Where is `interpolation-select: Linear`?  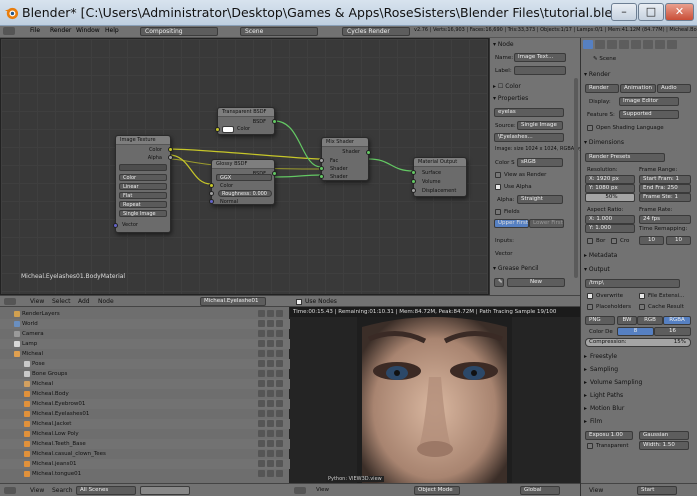
interpolation-select: Linear is located at coordinates (143, 186).